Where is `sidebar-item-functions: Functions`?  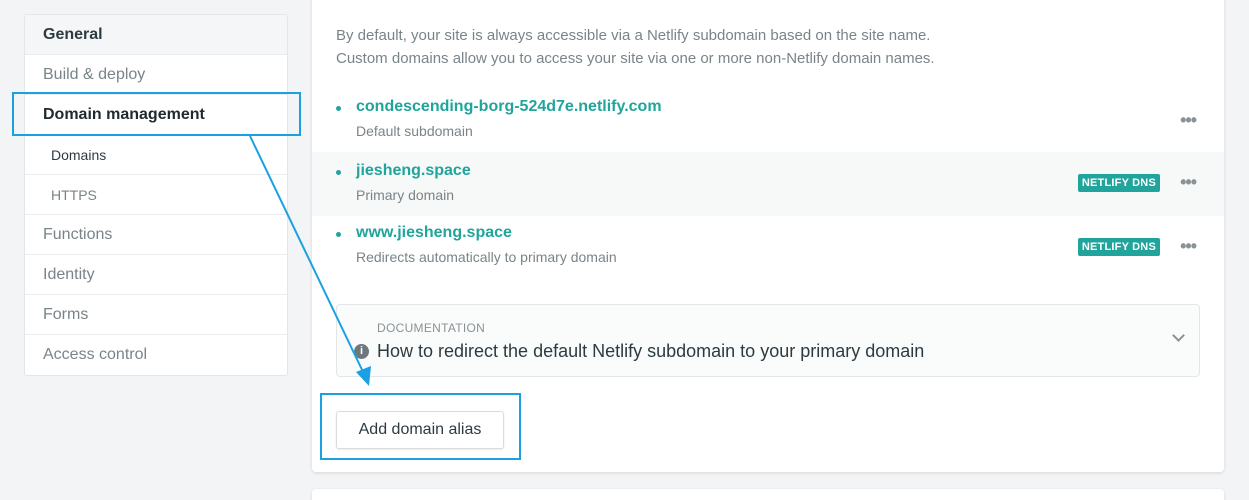 sidebar-item-functions: Functions is located at coordinates (156, 235).